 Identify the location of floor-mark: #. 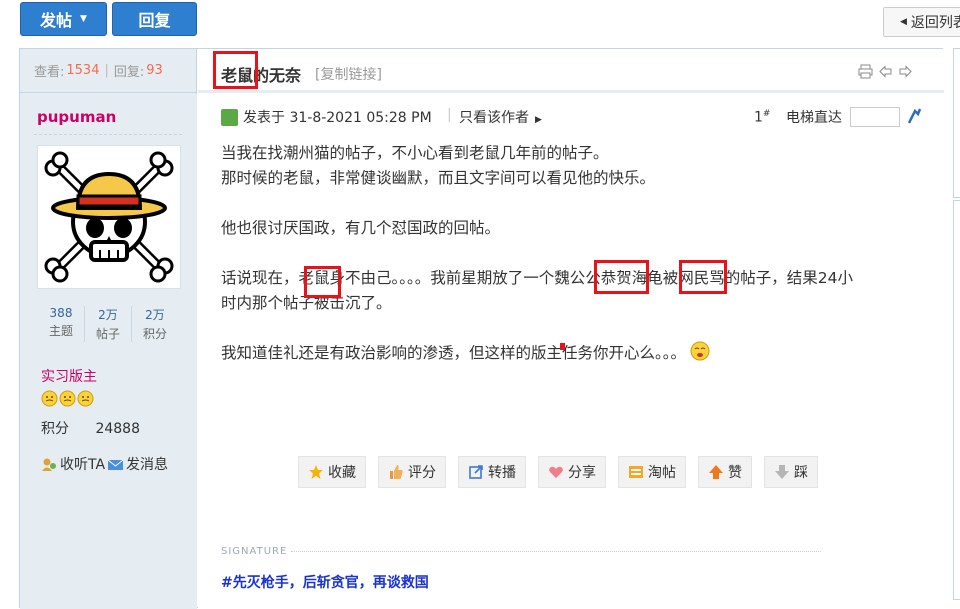
(766, 114).